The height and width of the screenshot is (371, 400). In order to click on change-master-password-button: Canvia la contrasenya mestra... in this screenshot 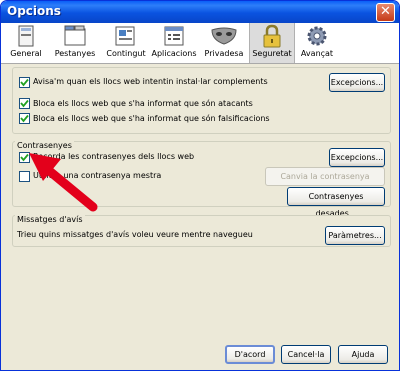, I will do `click(325, 182)`.